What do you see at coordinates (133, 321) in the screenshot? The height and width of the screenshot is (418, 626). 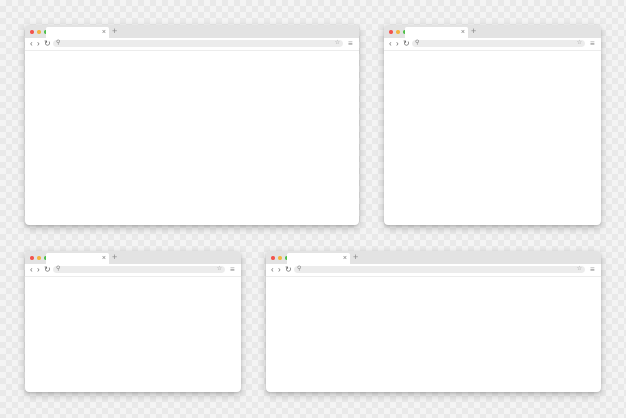 I see `browser-window: × + ‹ › ↻ ⚲ ☆ ≡` at bounding box center [133, 321].